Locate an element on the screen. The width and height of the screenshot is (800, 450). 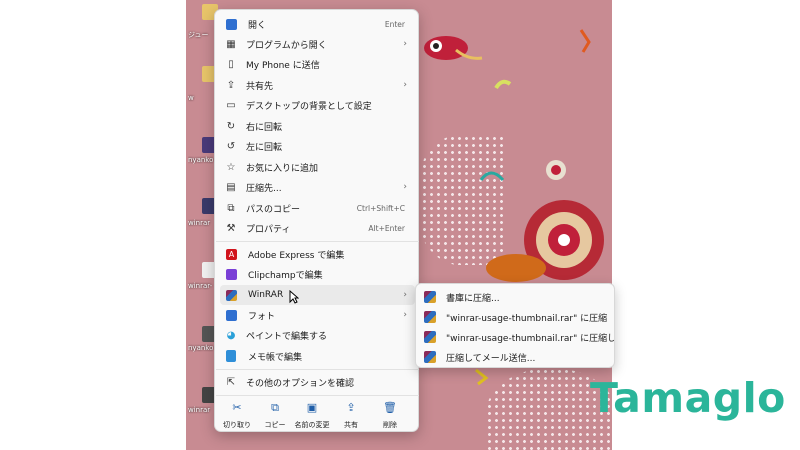
desktop-icon-label: winrar is located at coordinates (199, 410).